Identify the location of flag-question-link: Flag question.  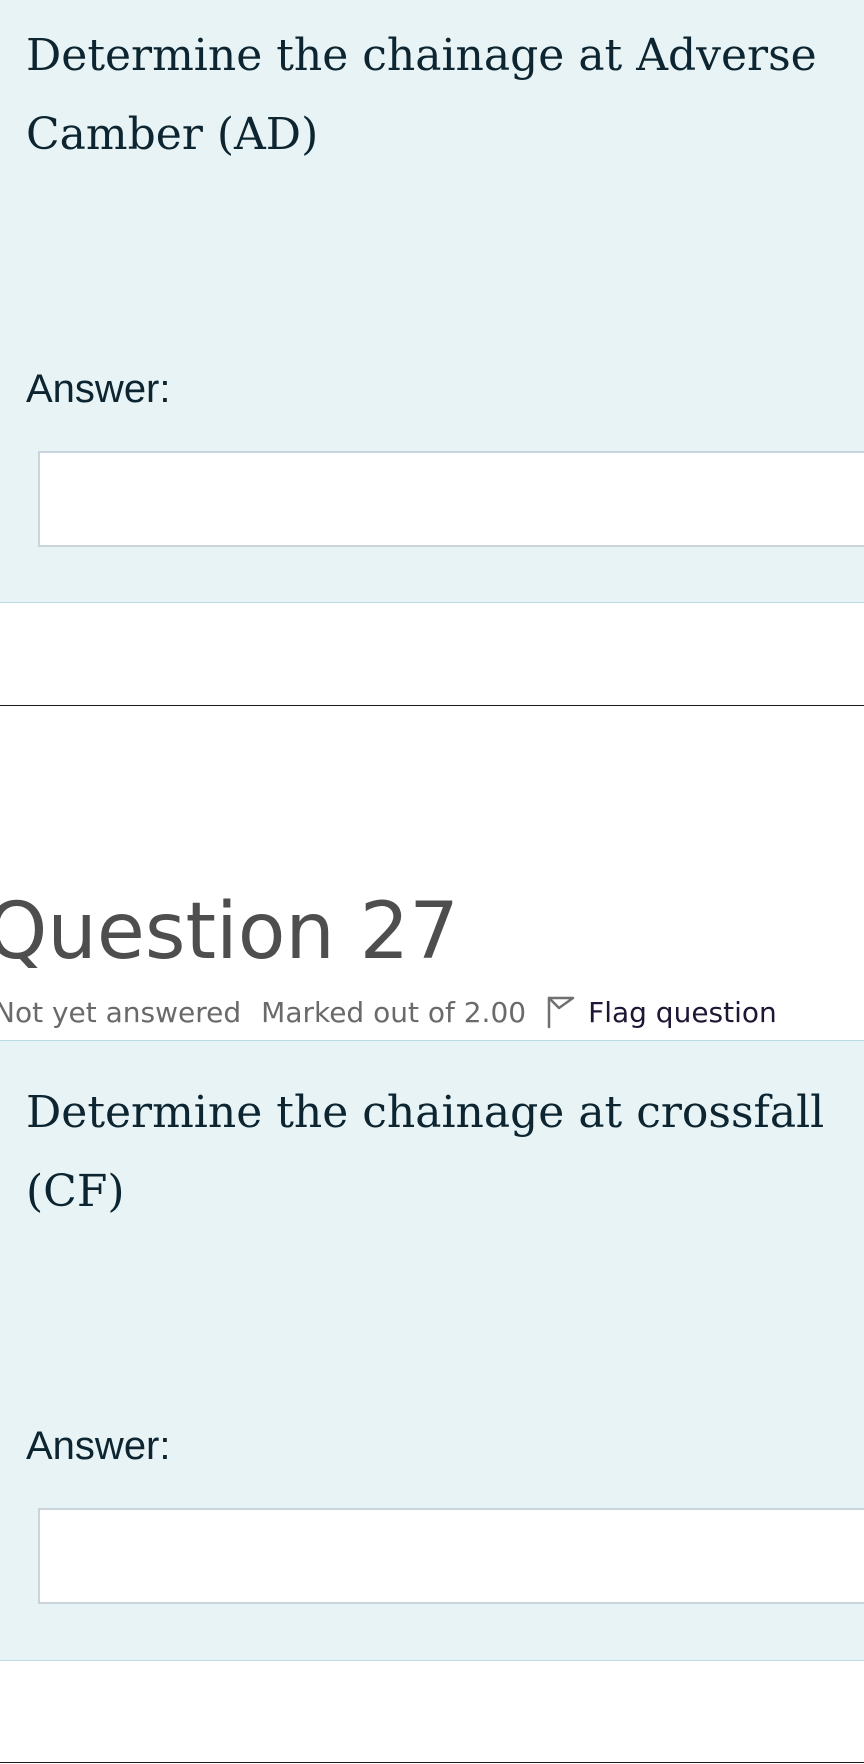
(660, 1012).